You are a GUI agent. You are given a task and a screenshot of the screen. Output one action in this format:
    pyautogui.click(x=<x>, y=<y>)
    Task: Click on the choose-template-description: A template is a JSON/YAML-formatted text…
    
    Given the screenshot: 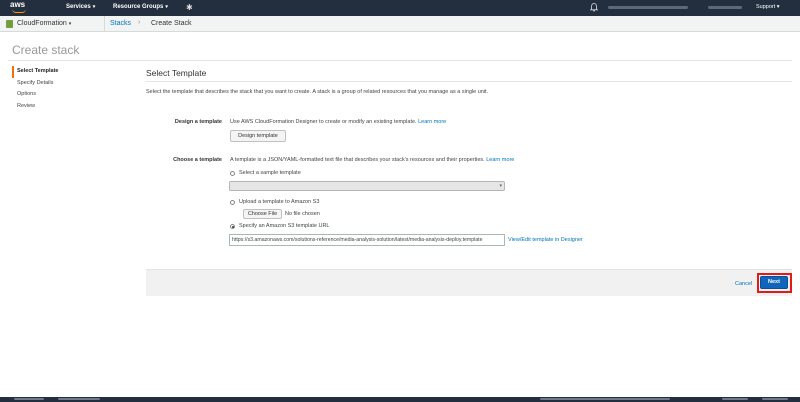 What is the action you would take?
    pyautogui.click(x=372, y=160)
    